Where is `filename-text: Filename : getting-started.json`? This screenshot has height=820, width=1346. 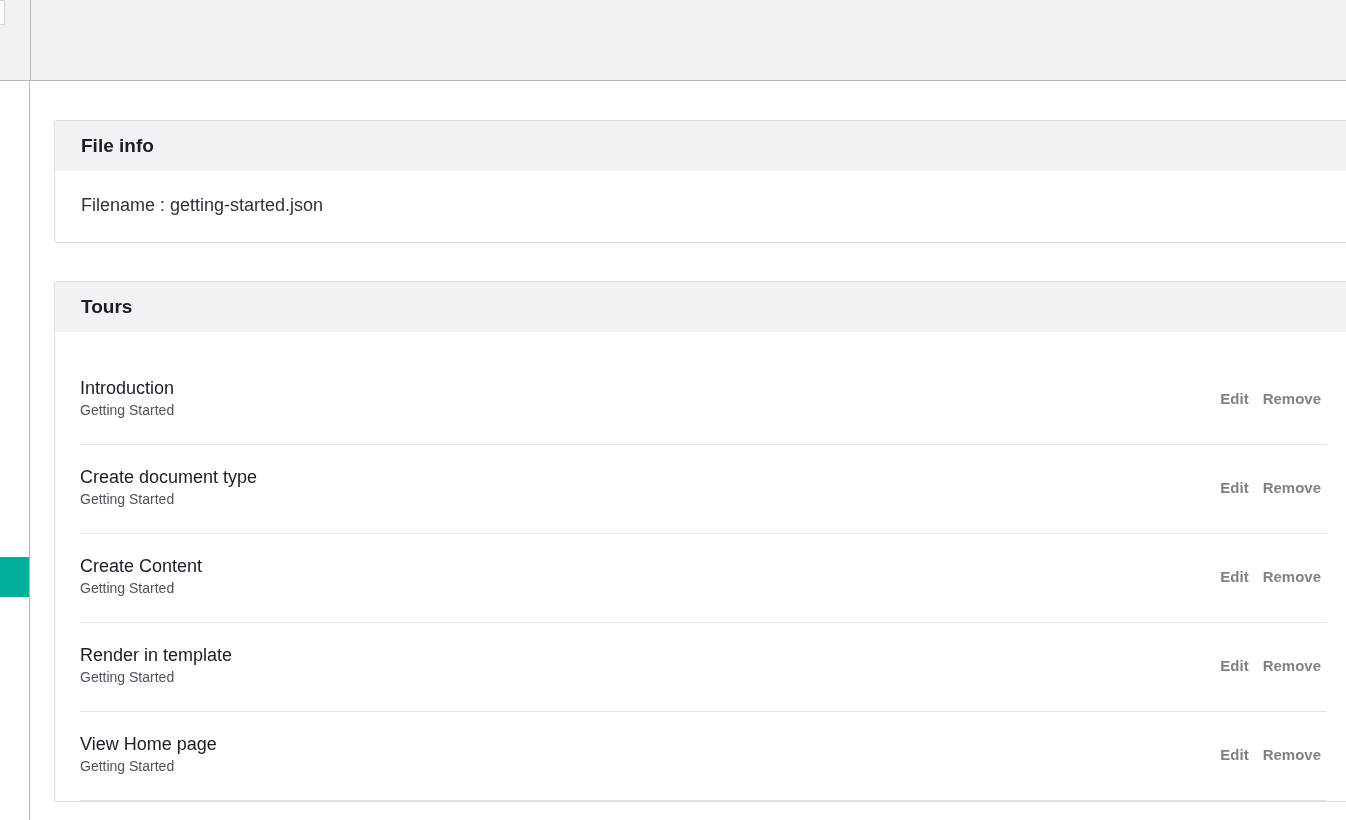
filename-text: Filename : getting-started.json is located at coordinates (202, 205).